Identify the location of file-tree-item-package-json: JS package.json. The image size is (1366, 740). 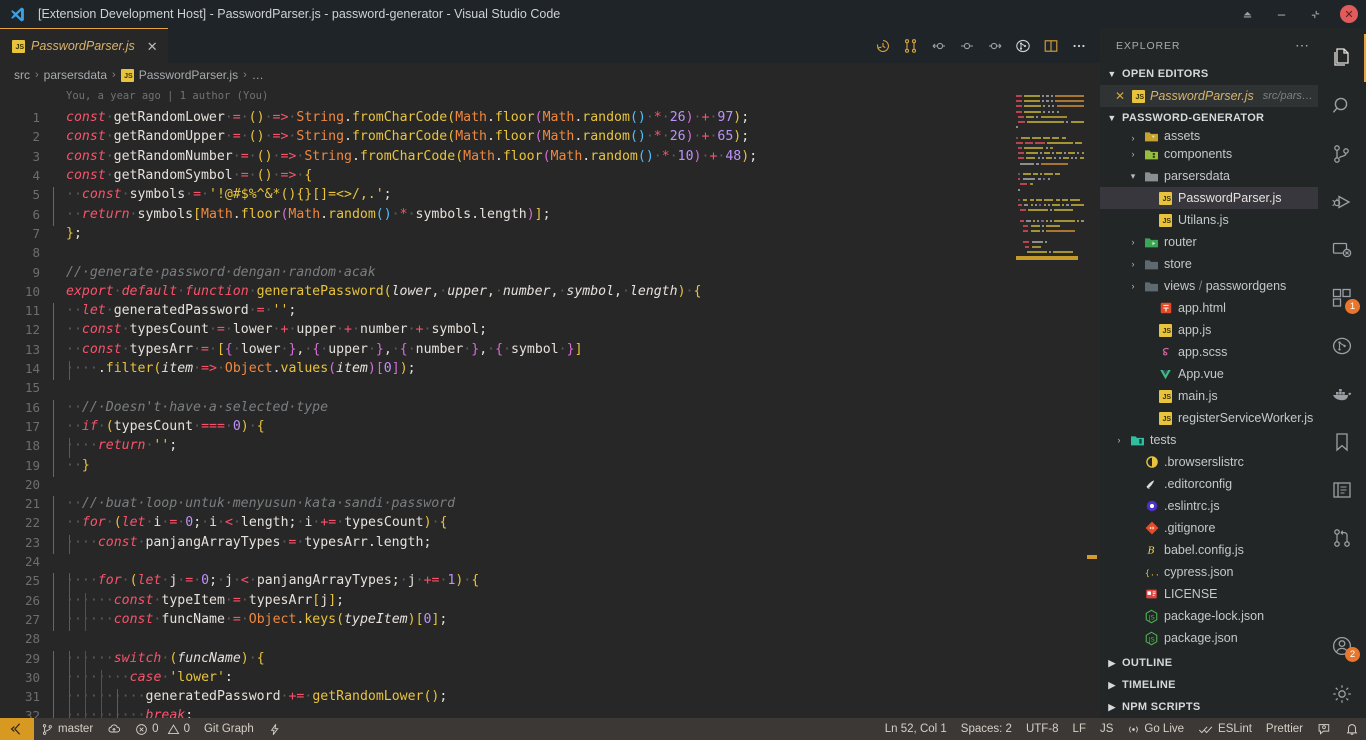
(1209, 638).